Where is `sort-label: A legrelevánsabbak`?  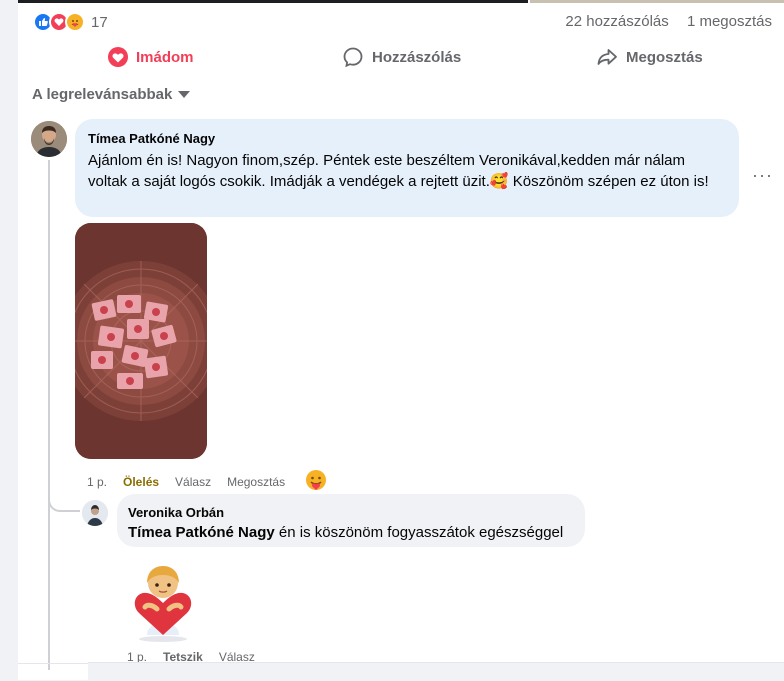 sort-label: A legrelevánsabbak is located at coordinates (102, 94).